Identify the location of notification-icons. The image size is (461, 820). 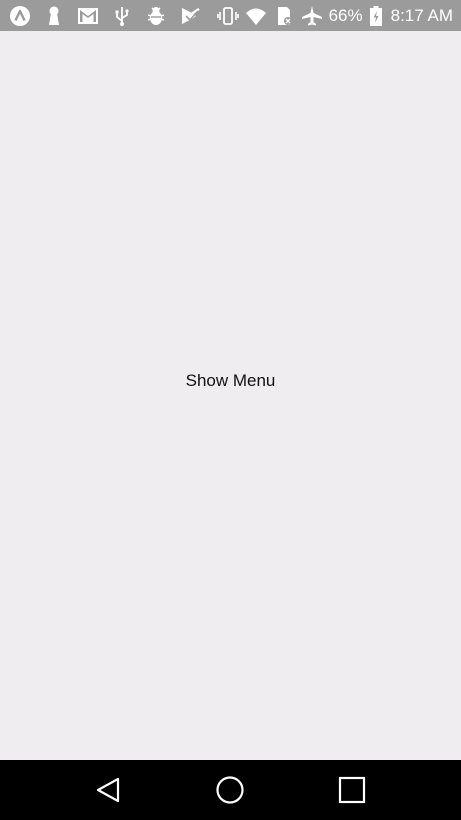
(105, 15).